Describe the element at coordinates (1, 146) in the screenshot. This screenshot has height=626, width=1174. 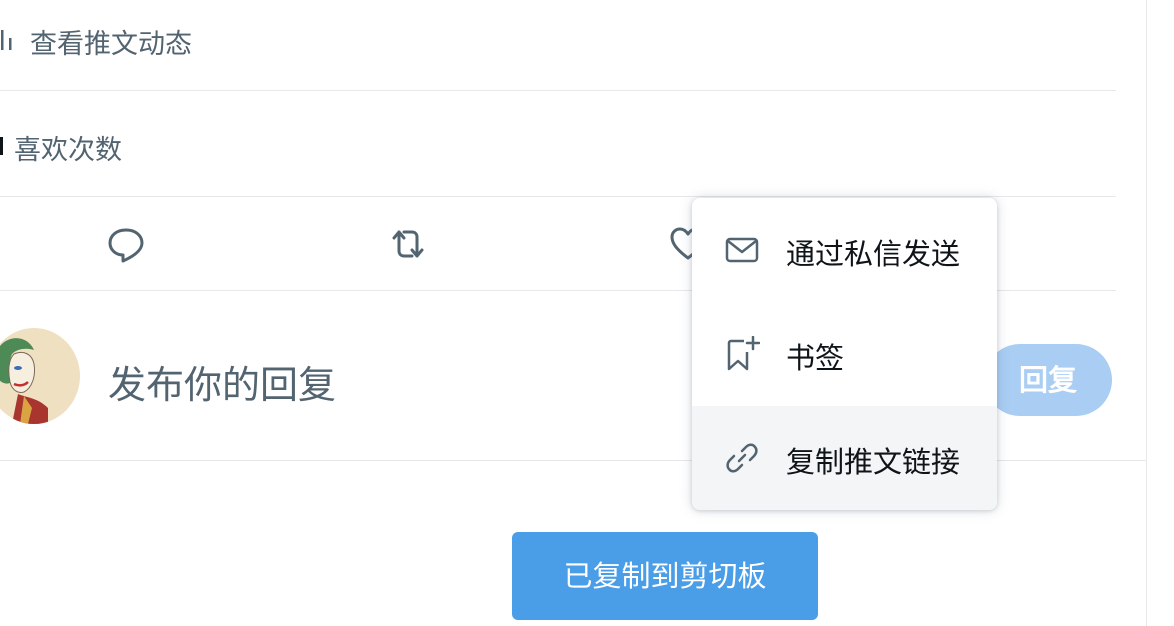
I see `likes-marker-icon` at that location.